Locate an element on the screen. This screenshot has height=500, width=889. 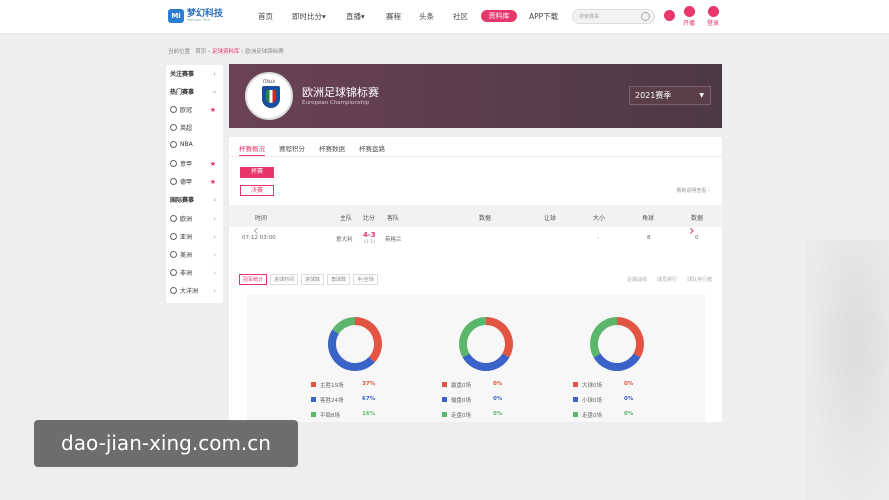
login-button: 登录 is located at coordinates (713, 16).